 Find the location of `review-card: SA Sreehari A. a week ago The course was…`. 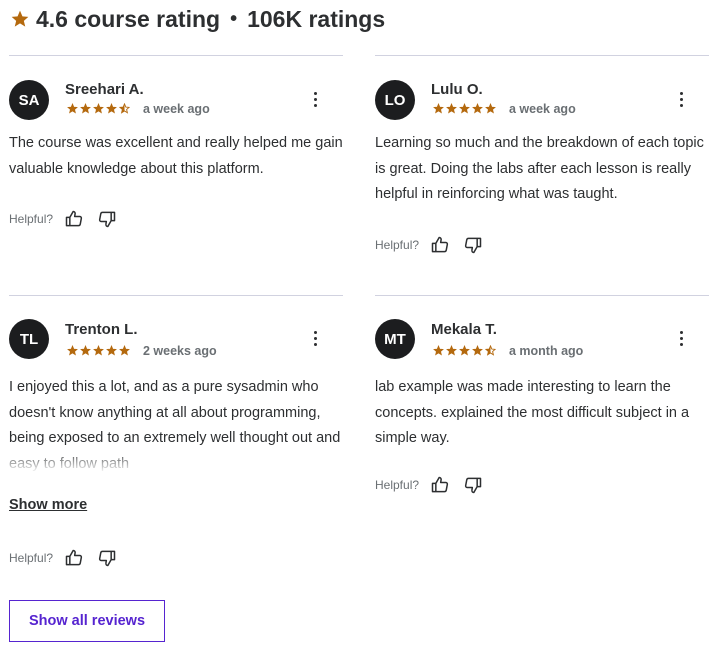

review-card: SA Sreehari A. a week ago The course was… is located at coordinates (176, 165).